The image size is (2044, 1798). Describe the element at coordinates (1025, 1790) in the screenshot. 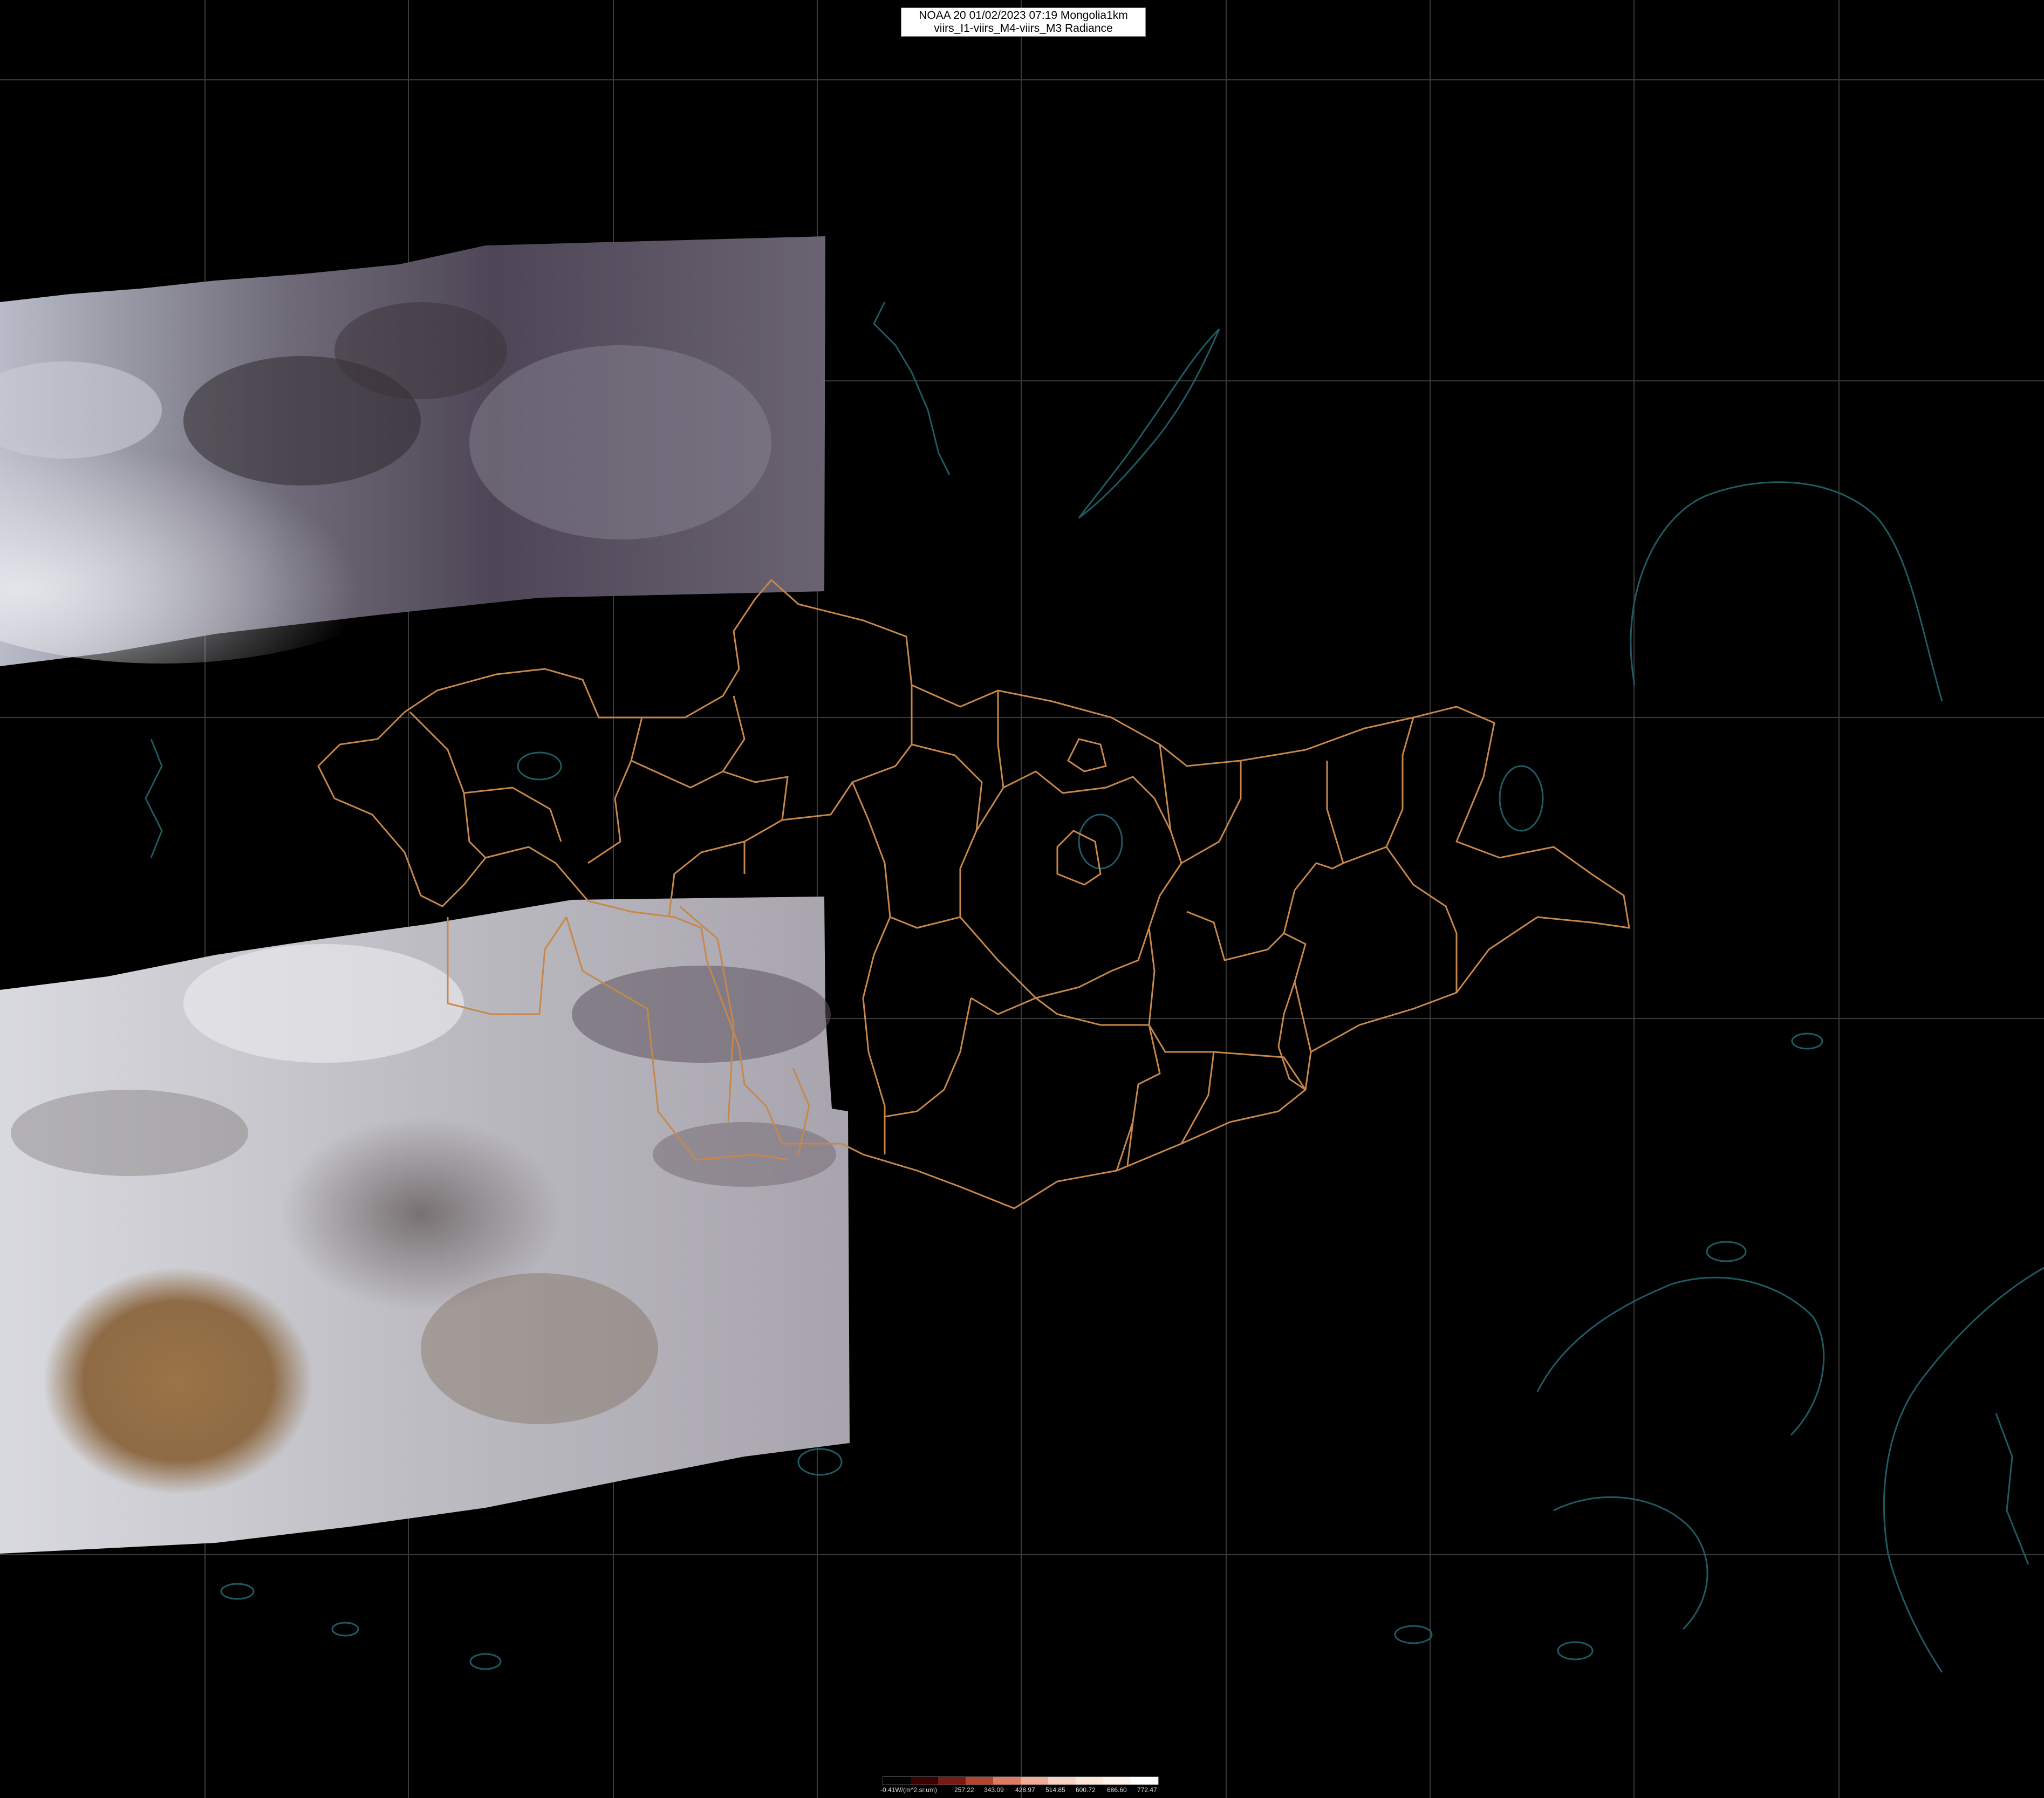

I see `legend-tick-3: 428.97` at that location.